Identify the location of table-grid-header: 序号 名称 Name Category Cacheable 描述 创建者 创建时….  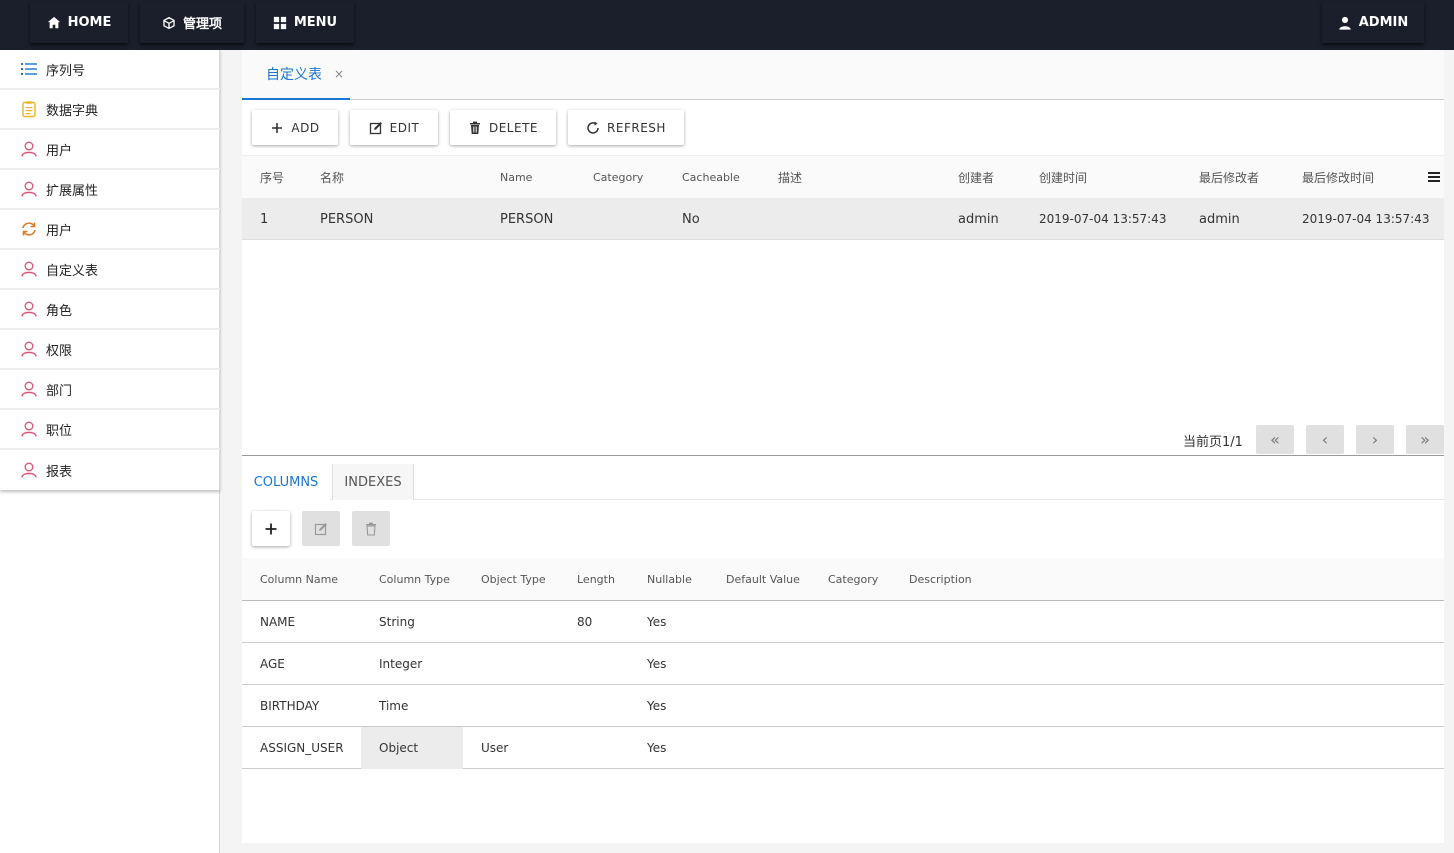
(843, 176).